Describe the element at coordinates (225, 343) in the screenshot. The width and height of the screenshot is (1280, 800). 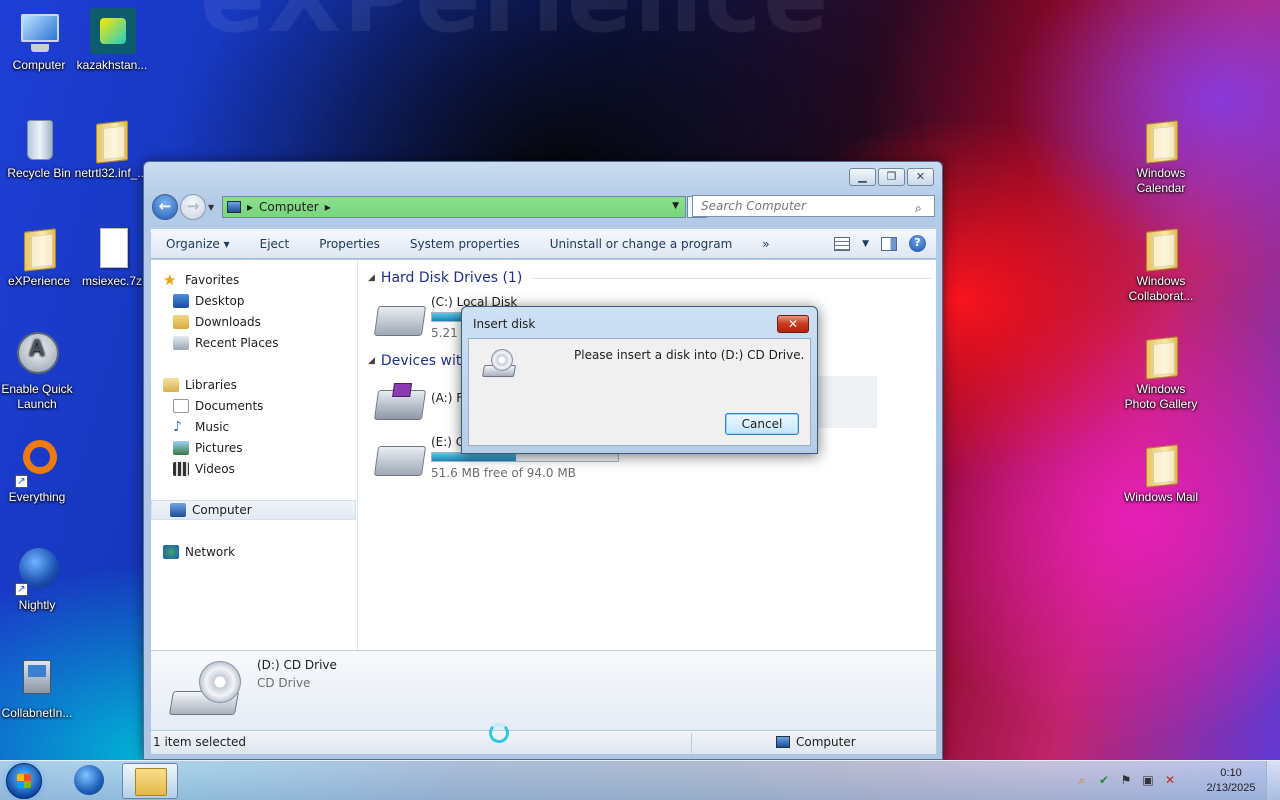
I see `nav-recent-places: Recent Places` at that location.